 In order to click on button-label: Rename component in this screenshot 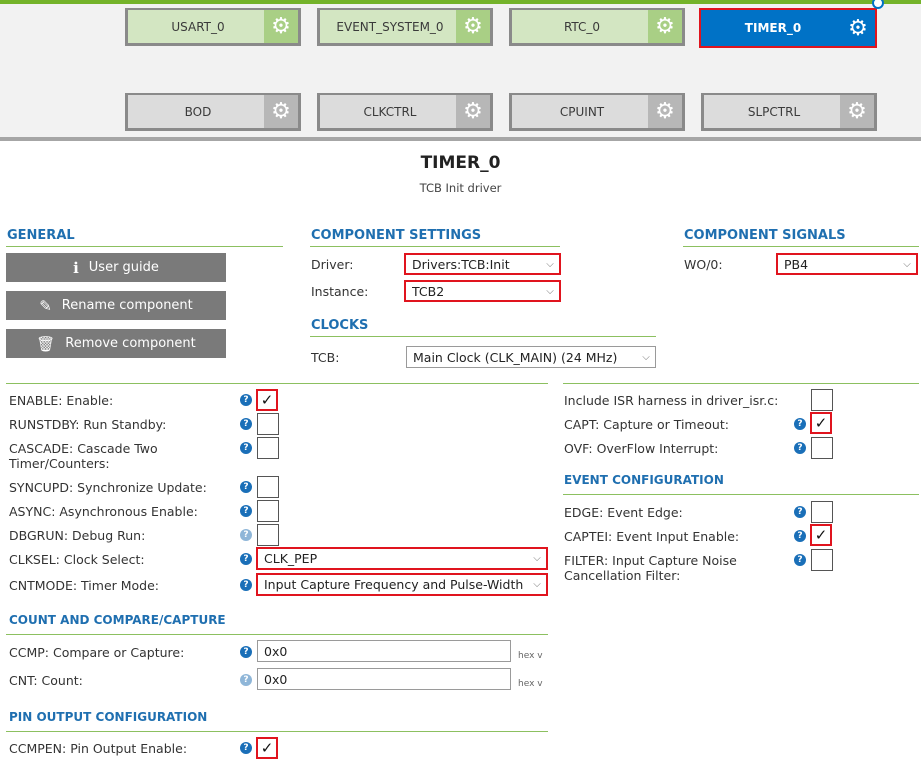, I will do `click(127, 305)`.